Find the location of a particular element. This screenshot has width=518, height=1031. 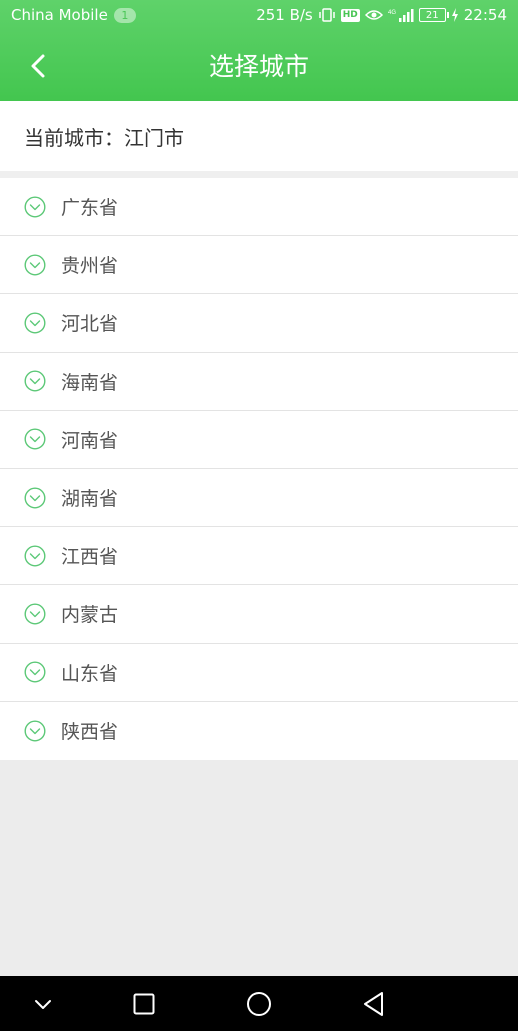

chevron-down-icon is located at coordinates (43, 1004).